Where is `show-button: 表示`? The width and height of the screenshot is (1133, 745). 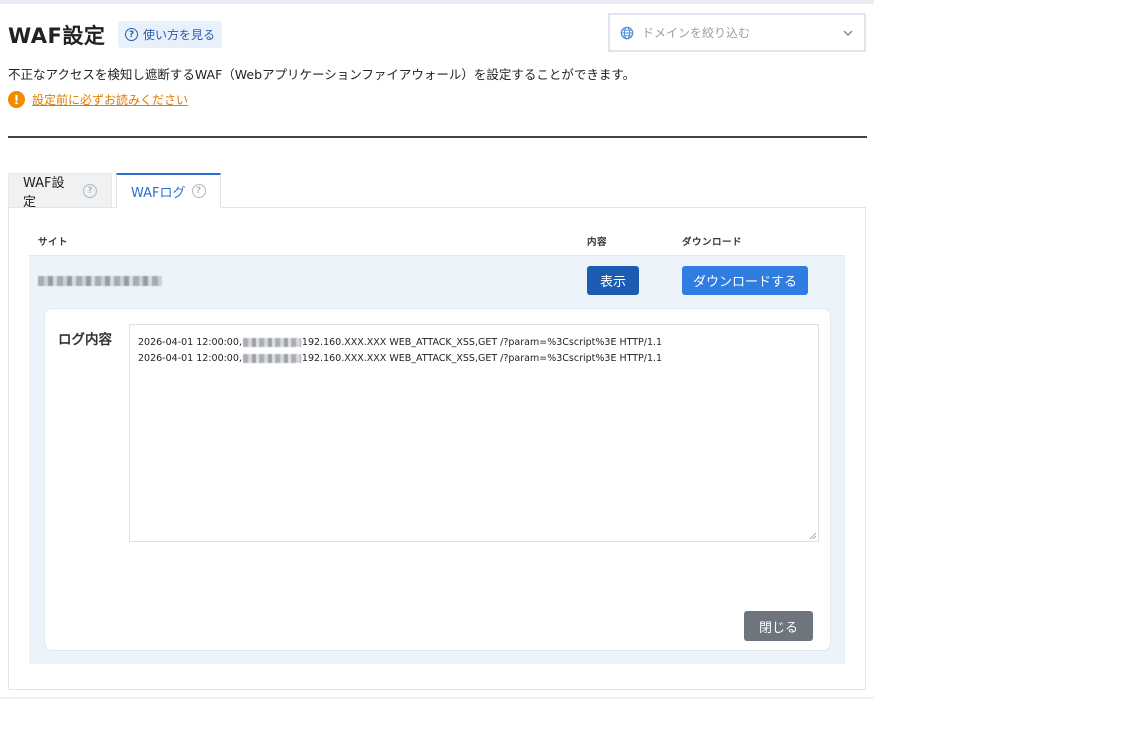
show-button: 表示 is located at coordinates (613, 280).